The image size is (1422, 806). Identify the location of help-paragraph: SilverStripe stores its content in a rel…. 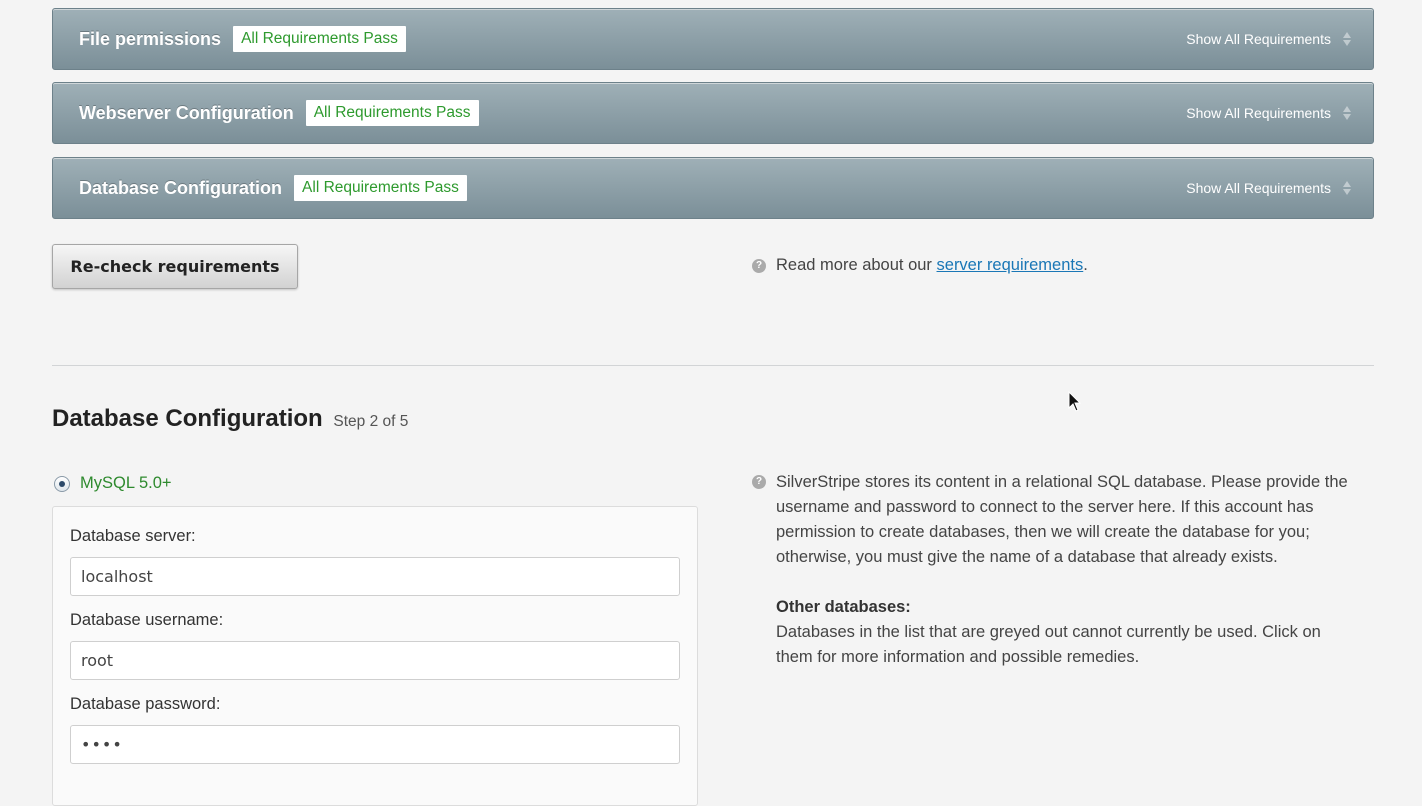
(1062, 519).